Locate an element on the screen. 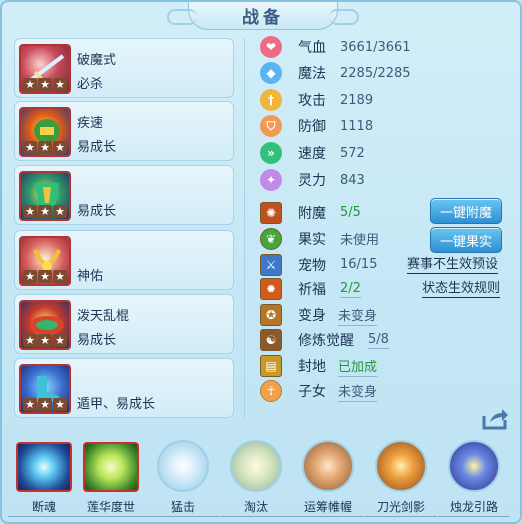  speed-icon: » is located at coordinates (271, 153).